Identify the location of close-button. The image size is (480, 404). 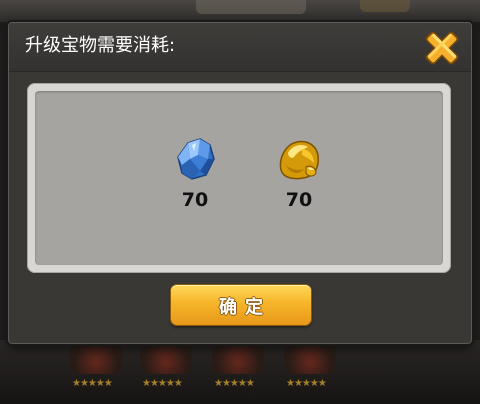
(442, 48).